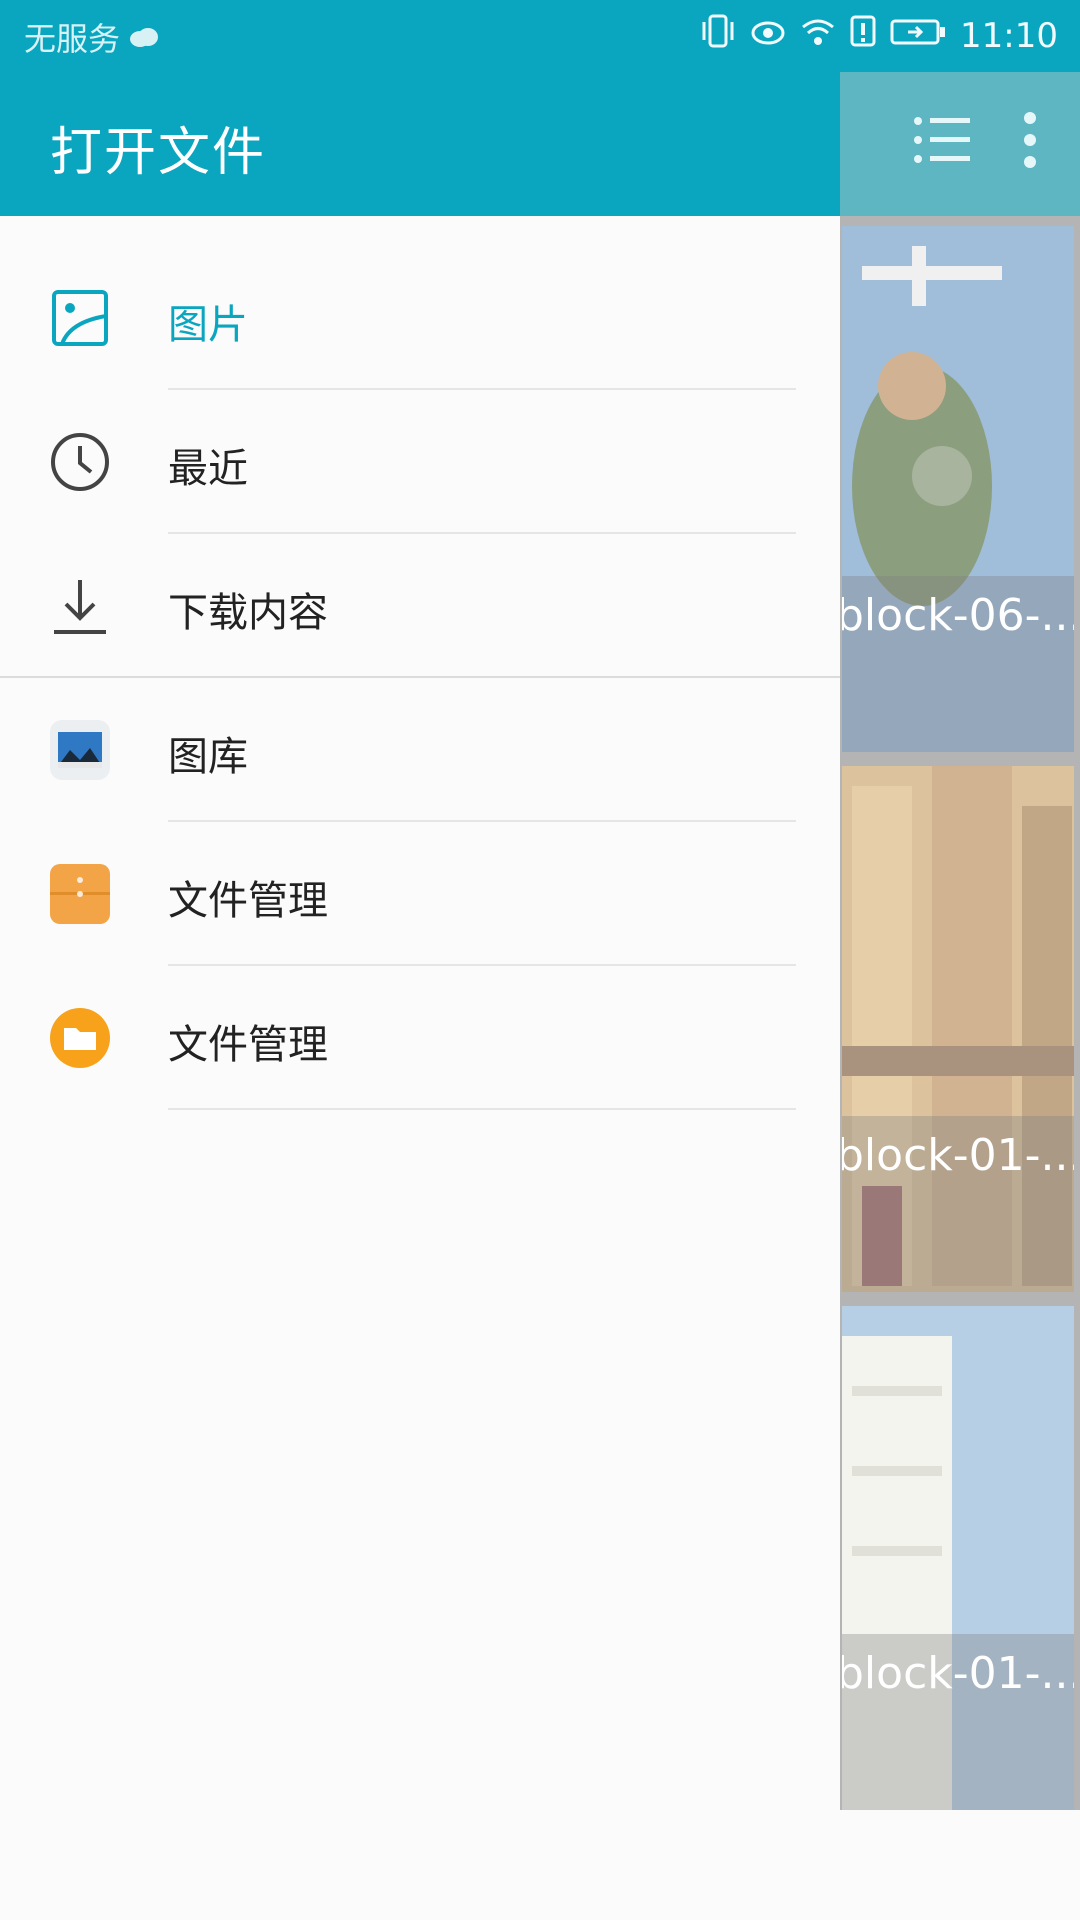  I want to click on image-icon, so click(80, 318).